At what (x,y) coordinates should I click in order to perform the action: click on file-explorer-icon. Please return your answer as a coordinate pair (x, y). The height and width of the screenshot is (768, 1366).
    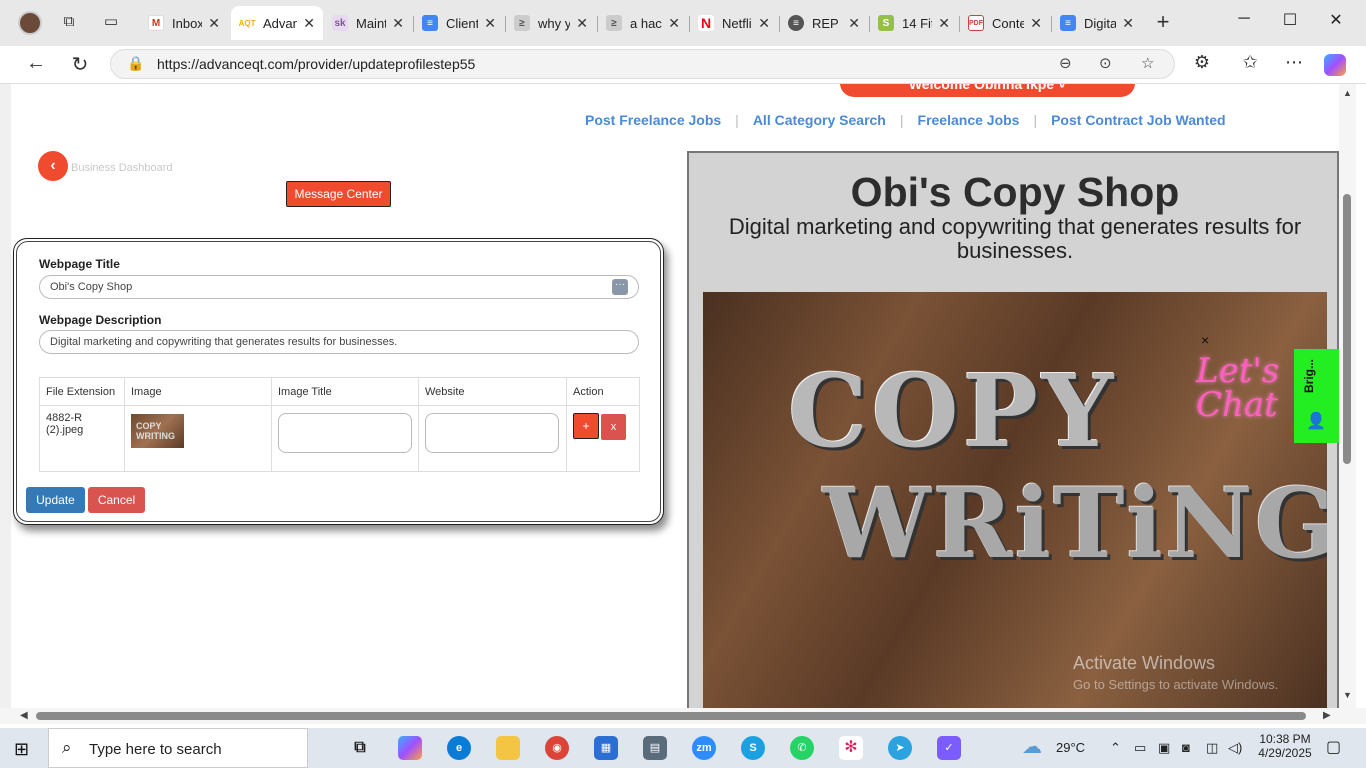
    Looking at the image, I should click on (508, 748).